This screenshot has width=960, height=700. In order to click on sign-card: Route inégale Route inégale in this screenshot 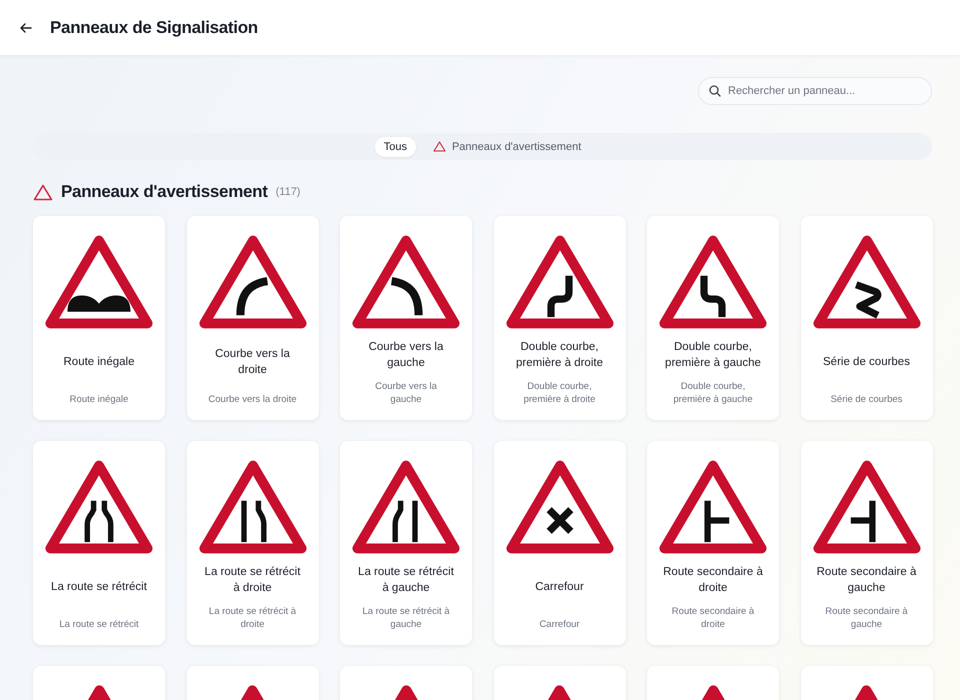, I will do `click(99, 318)`.